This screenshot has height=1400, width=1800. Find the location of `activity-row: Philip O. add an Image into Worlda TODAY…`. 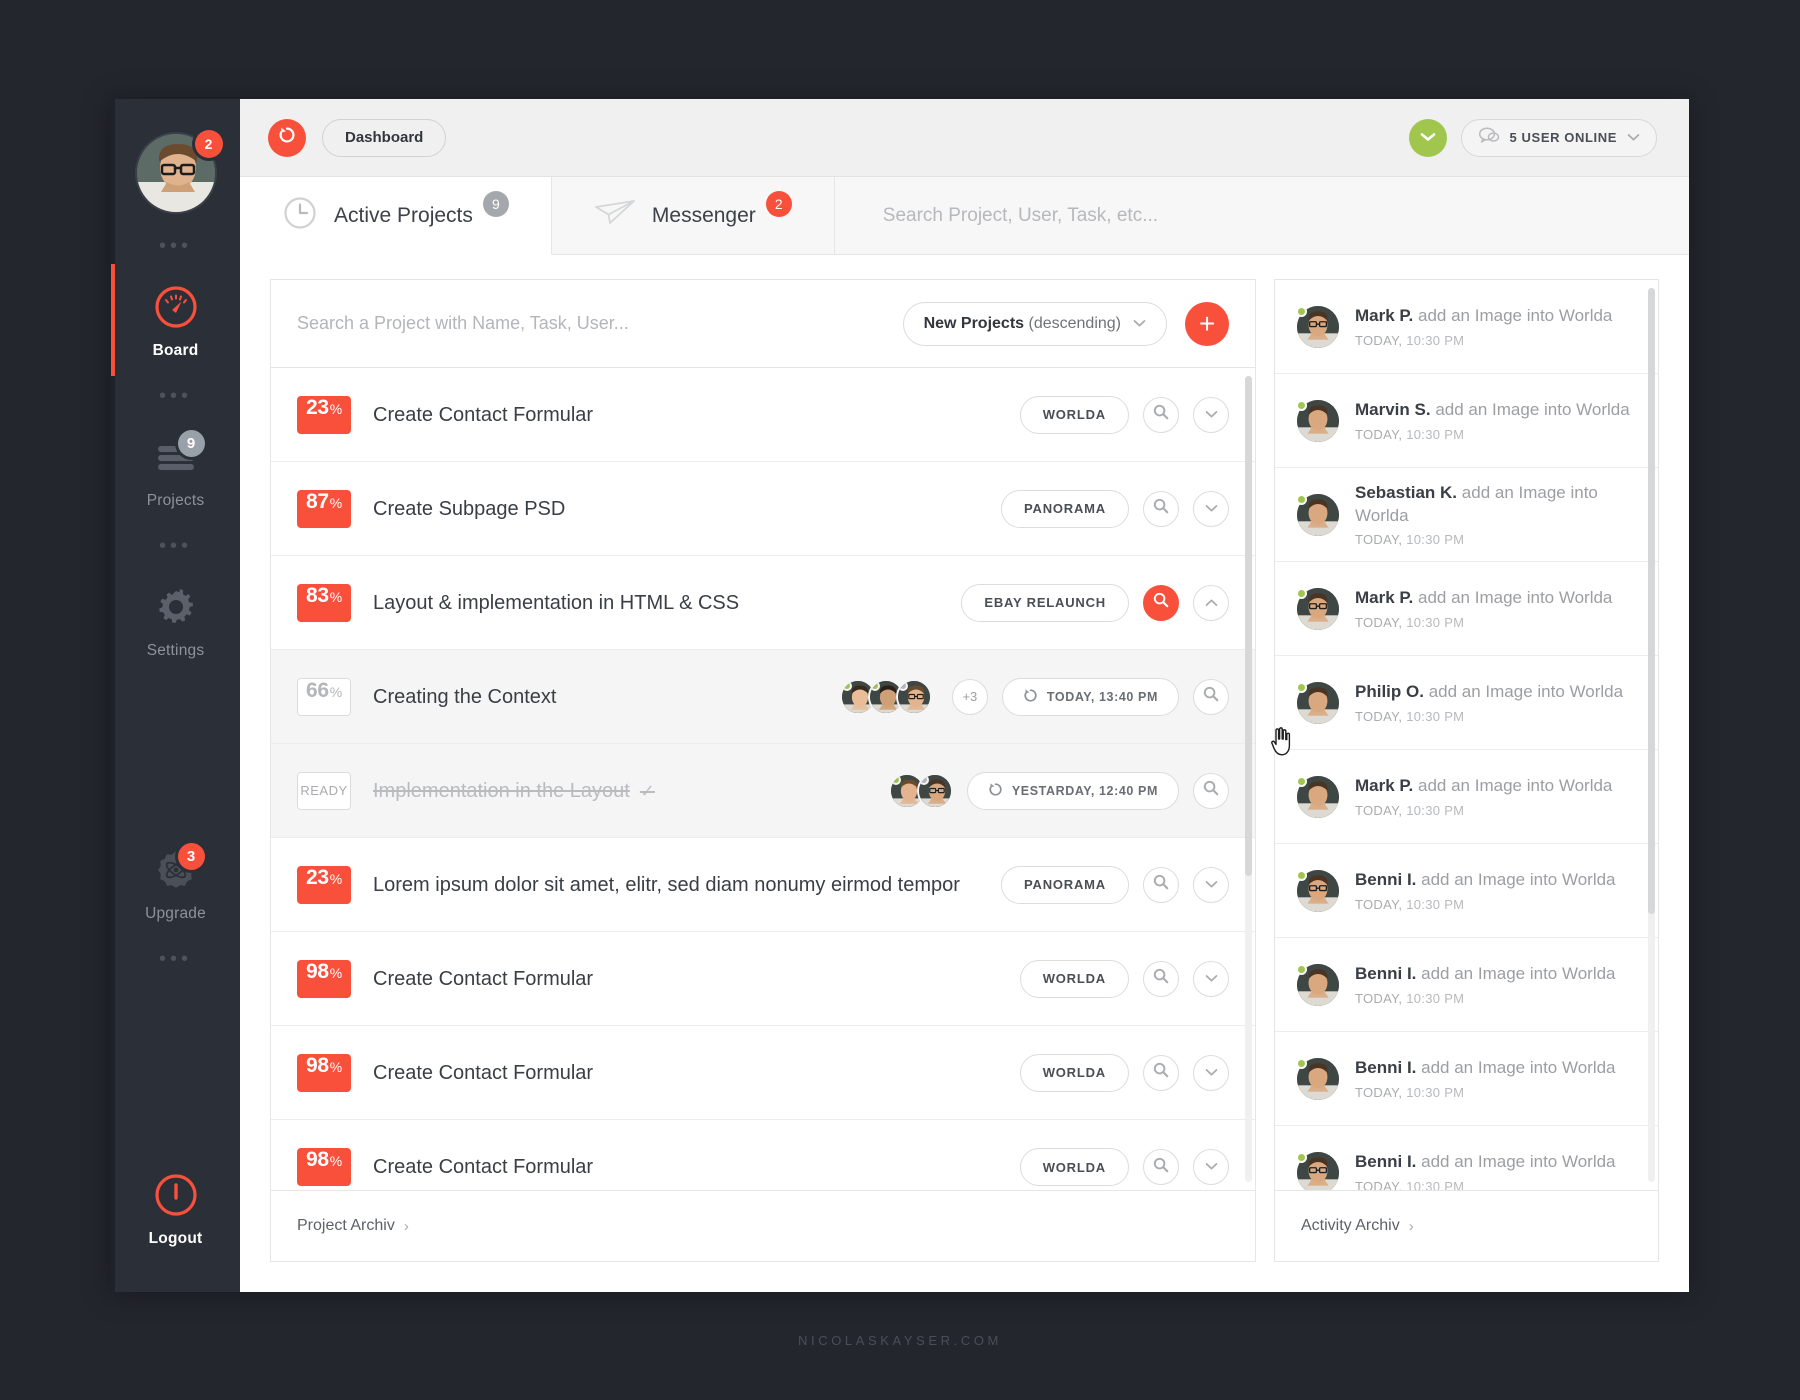

activity-row: Philip O. add an Image into Worlda TODAY… is located at coordinates (1466, 703).